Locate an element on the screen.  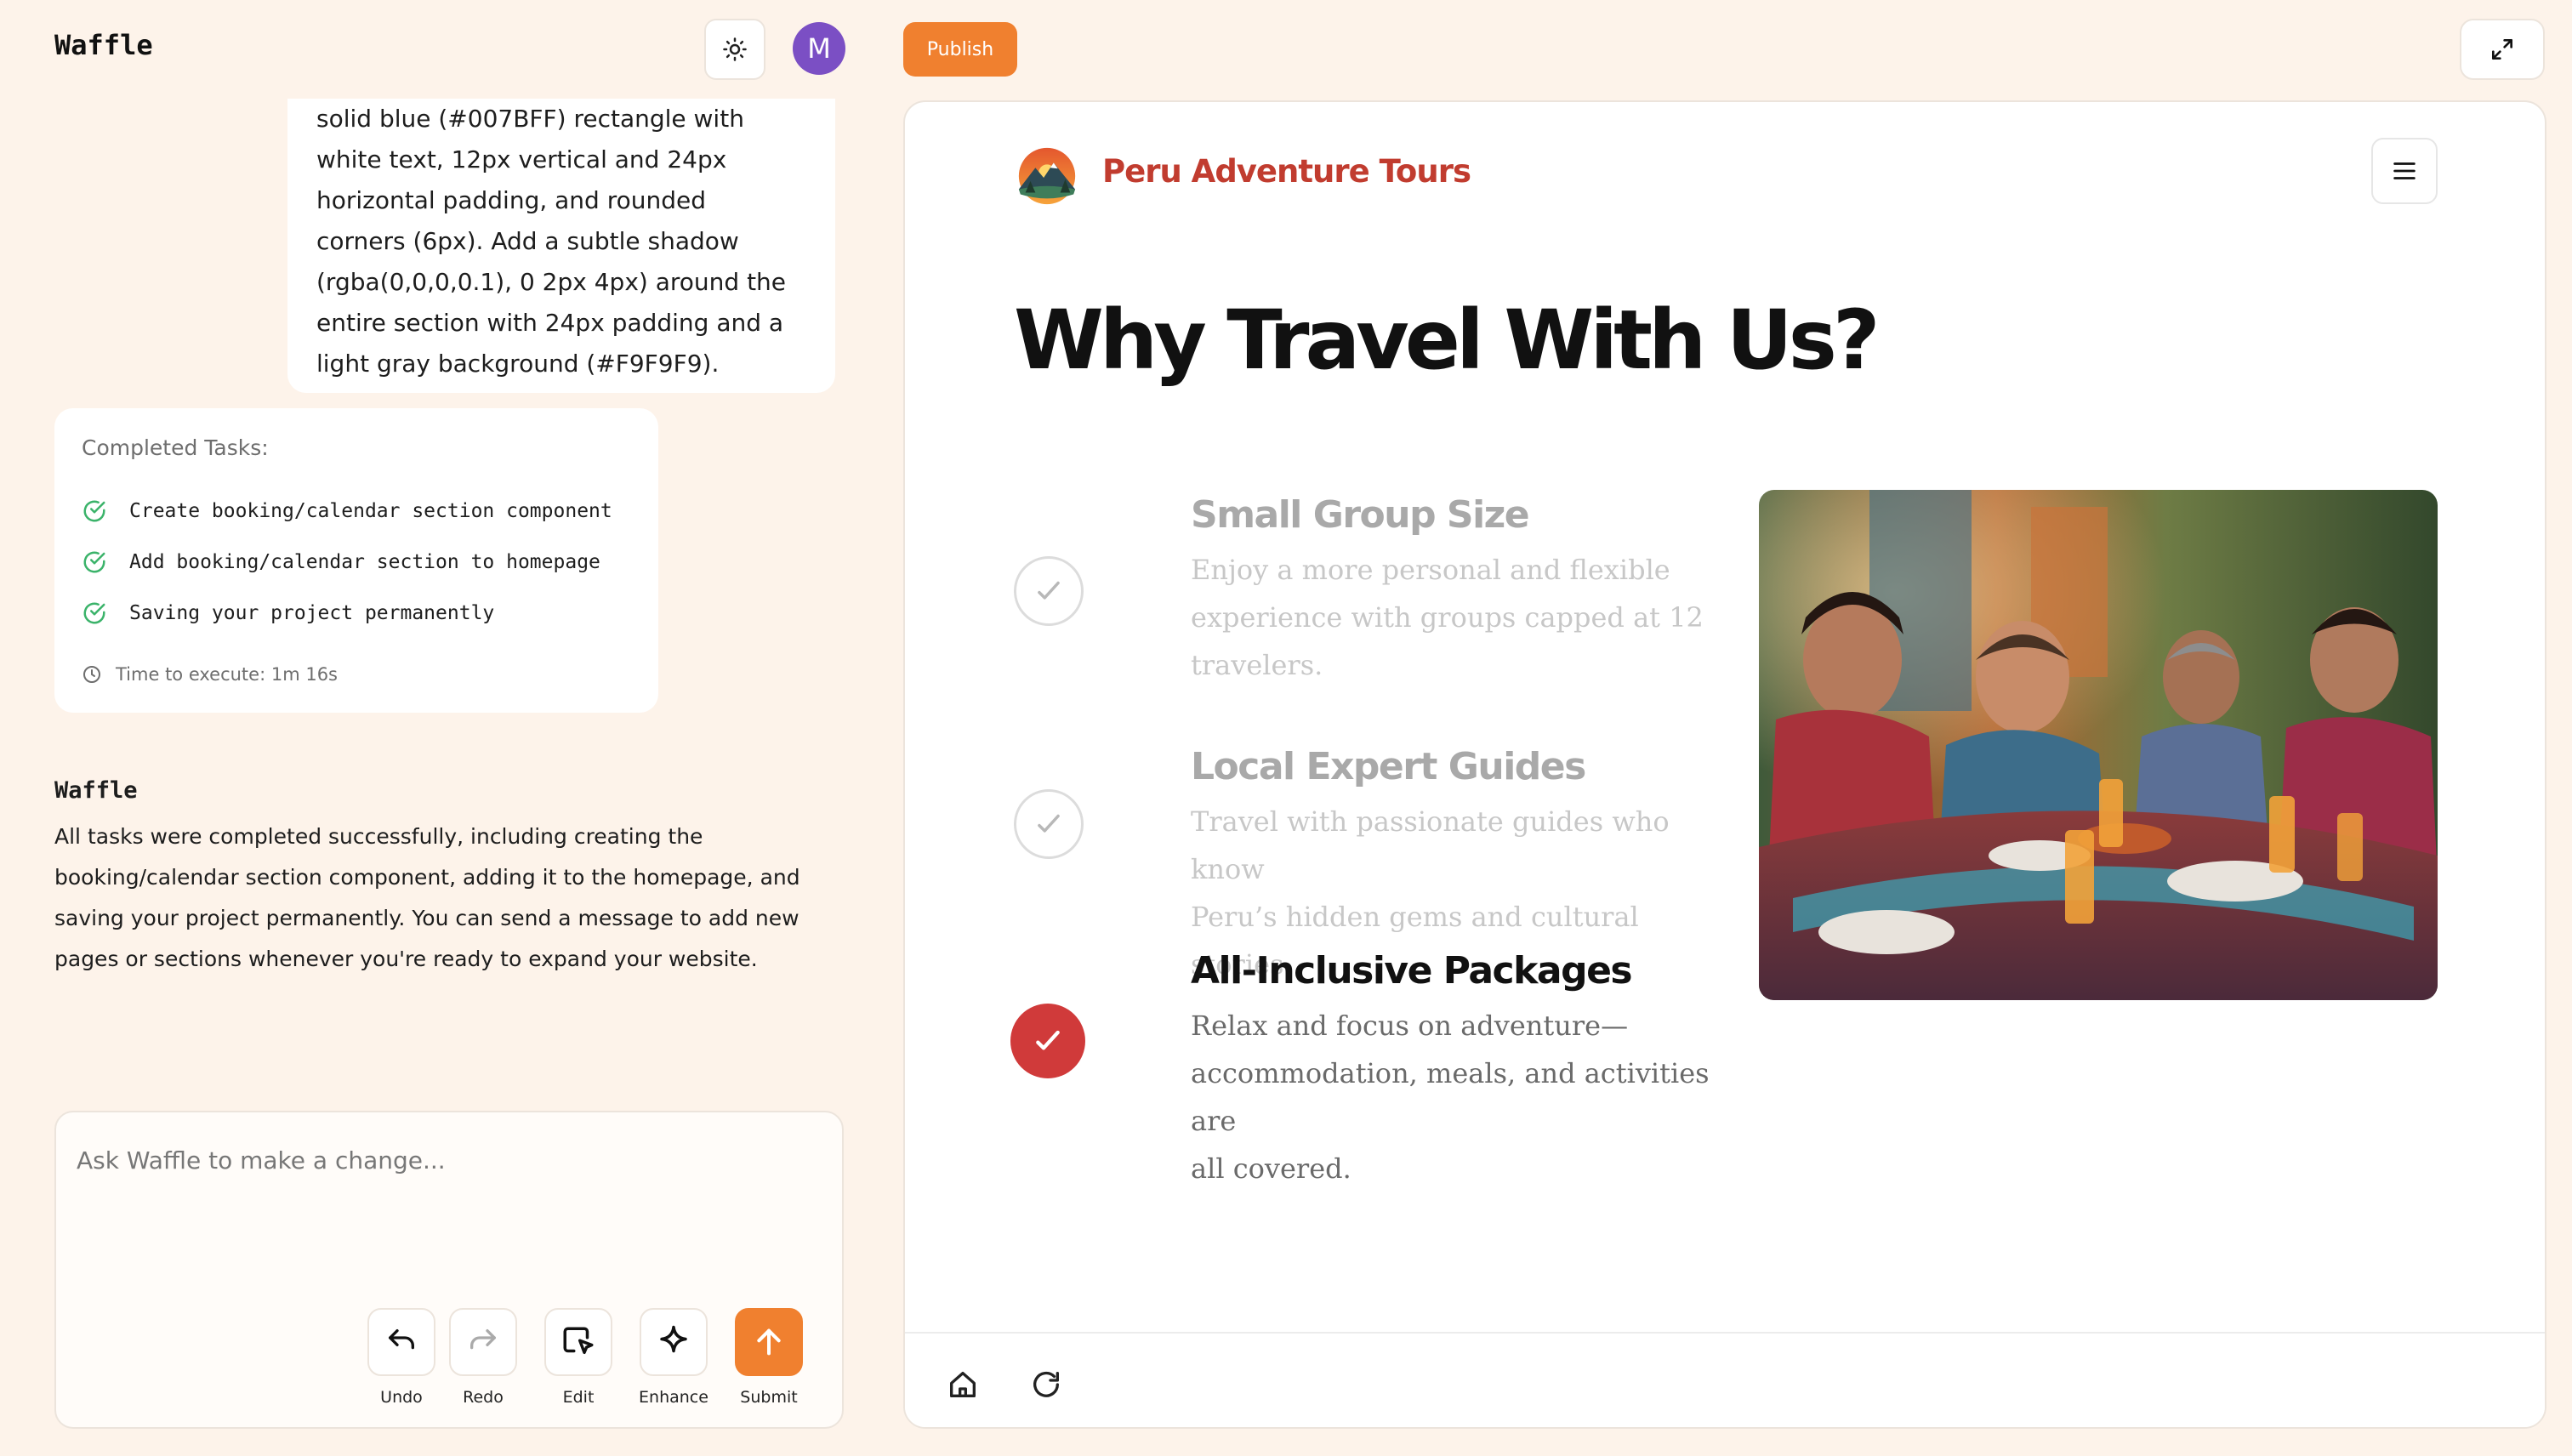
composer: Undo Redo Edit Enhance S is located at coordinates (449, 1270).